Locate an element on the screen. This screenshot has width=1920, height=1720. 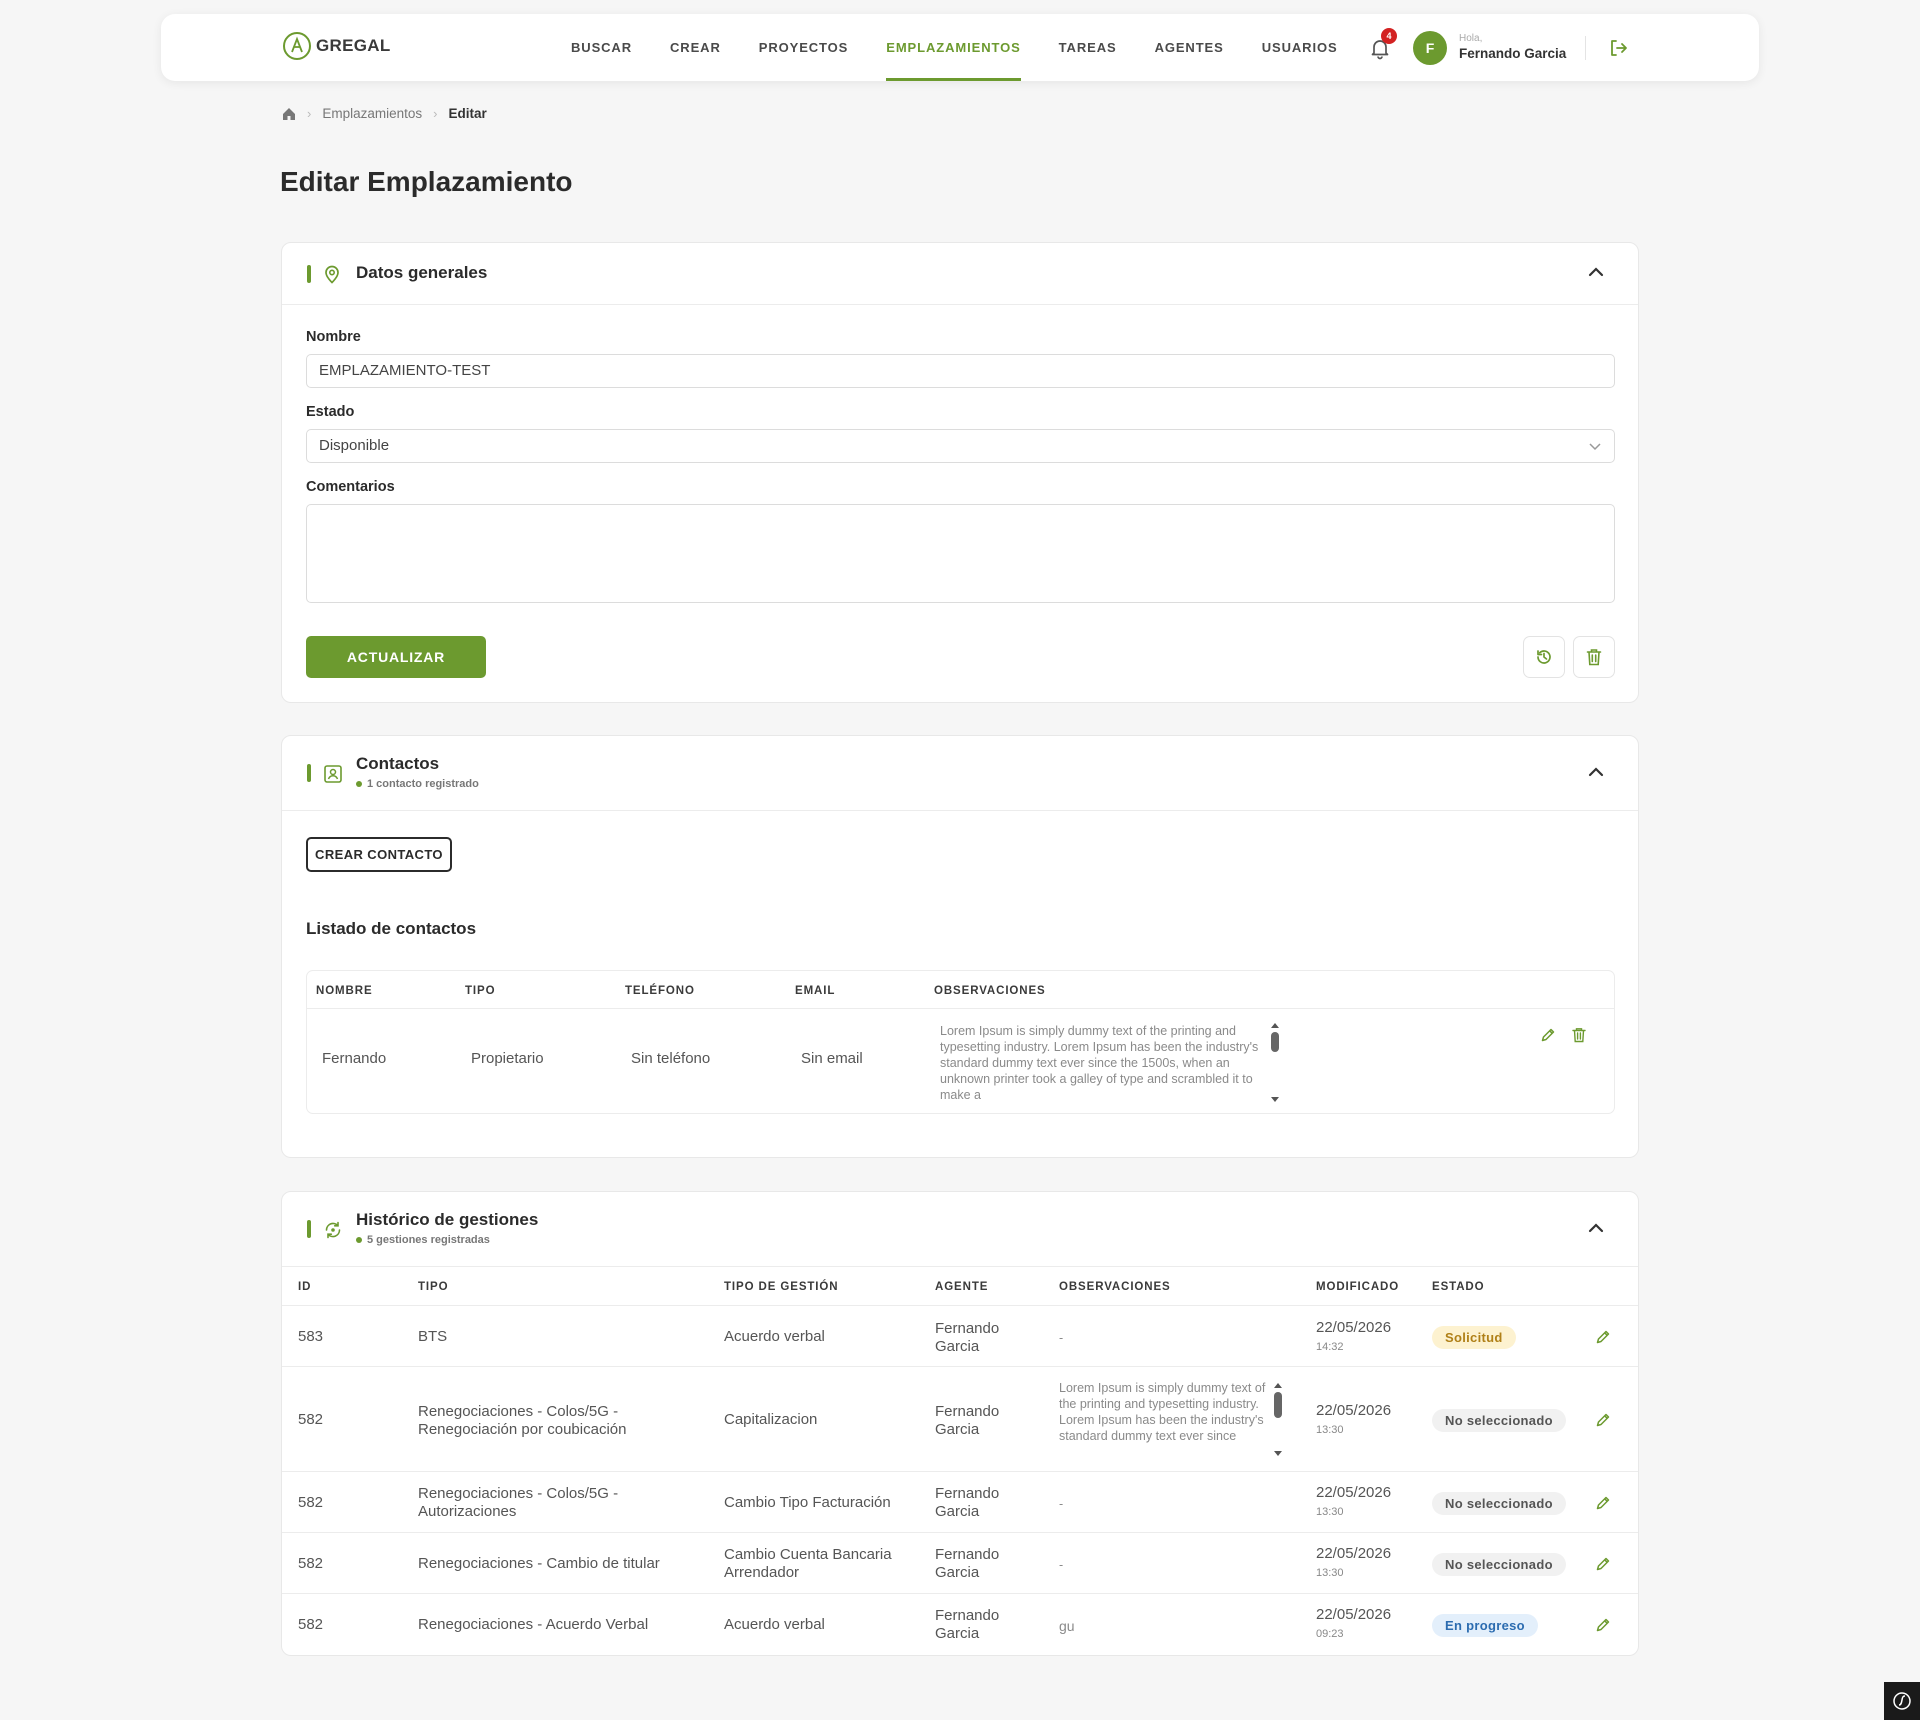
history-sync-icon is located at coordinates (333, 1230).